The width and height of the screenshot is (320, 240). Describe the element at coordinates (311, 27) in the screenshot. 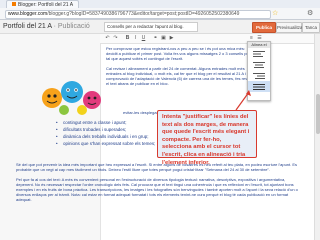

I see `close-button: Tanca` at that location.